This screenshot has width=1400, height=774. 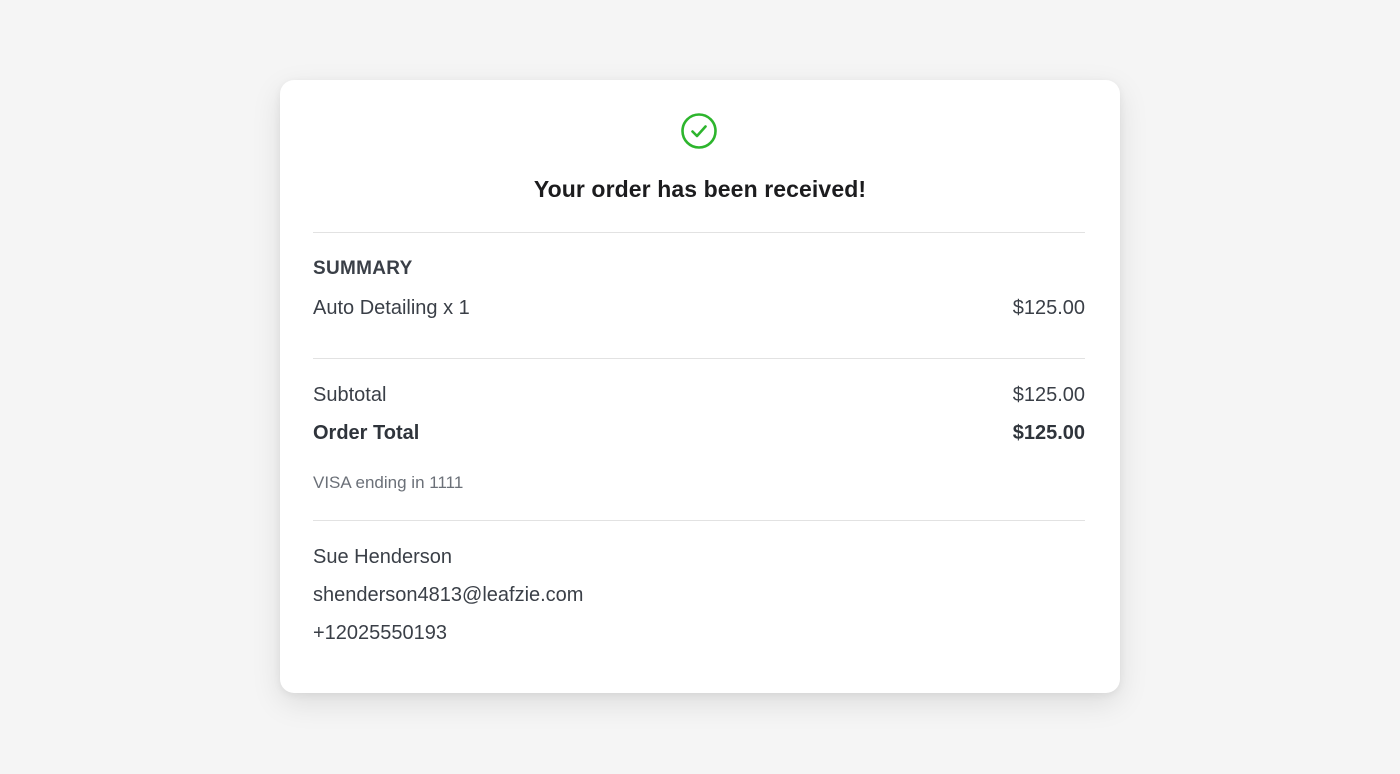 I want to click on payment-method: VISA ending in 1111, so click(x=388, y=482).